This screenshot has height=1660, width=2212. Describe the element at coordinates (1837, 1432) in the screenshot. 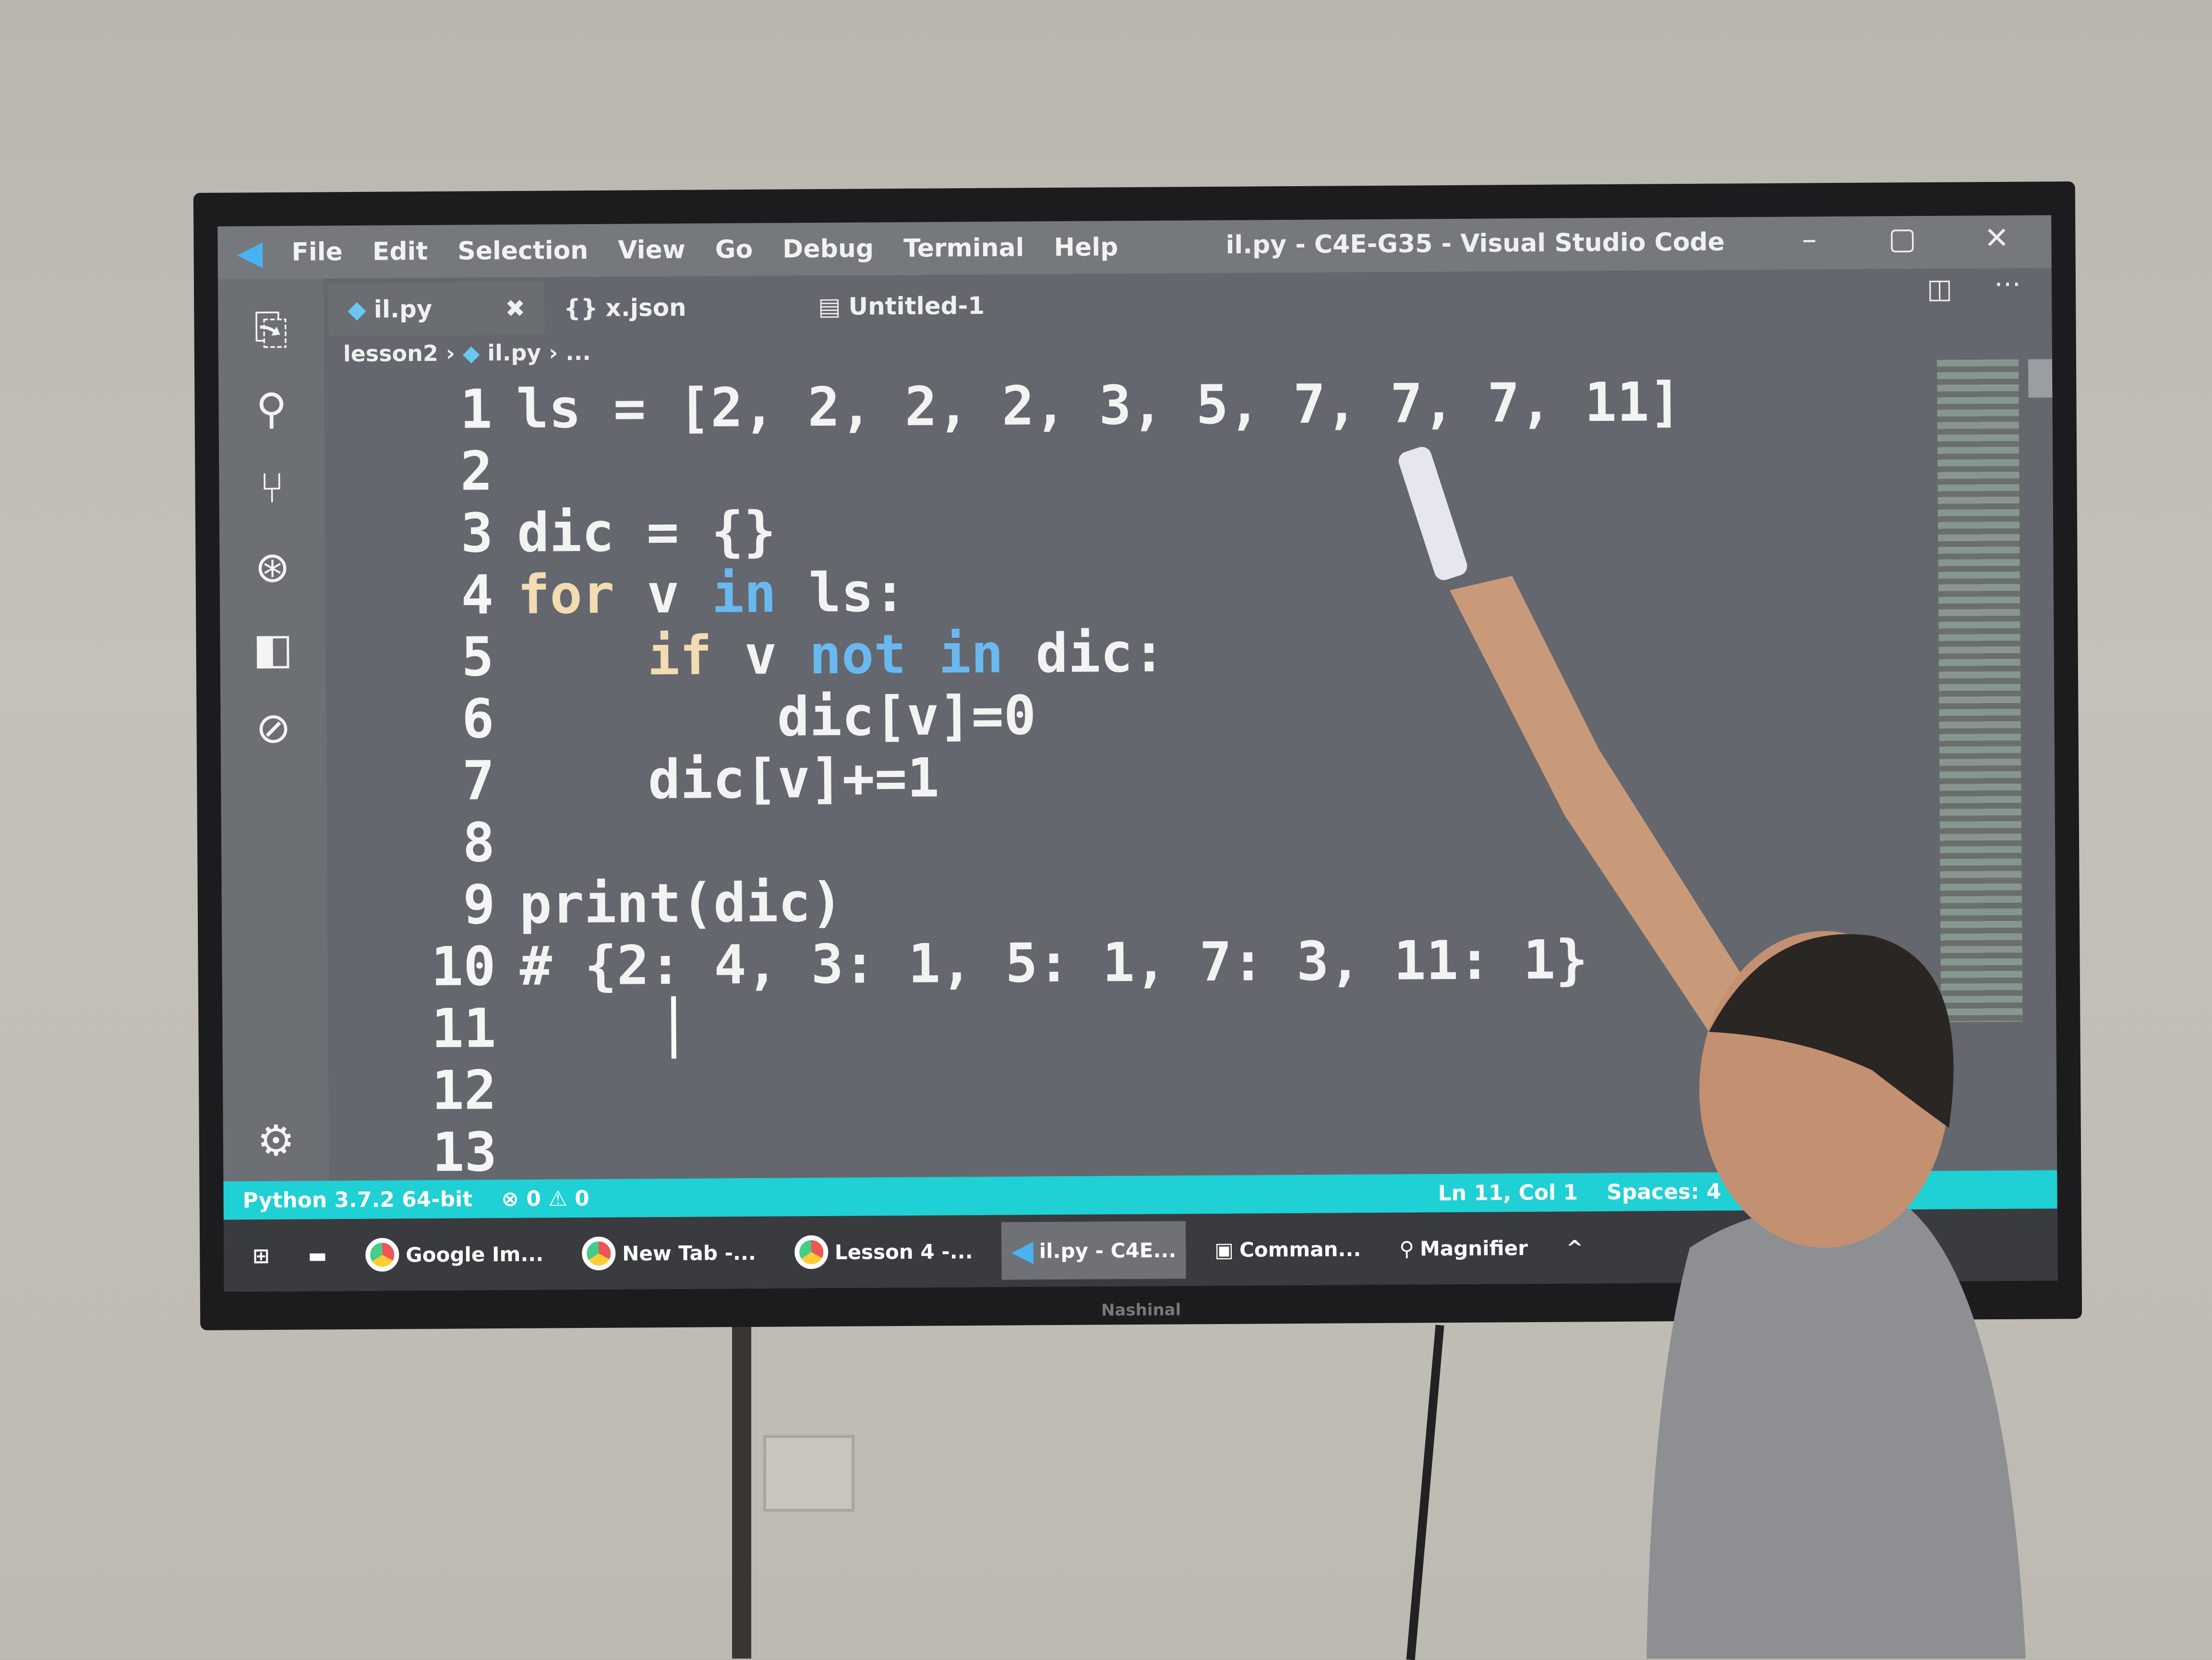

I see `presenter-body` at that location.